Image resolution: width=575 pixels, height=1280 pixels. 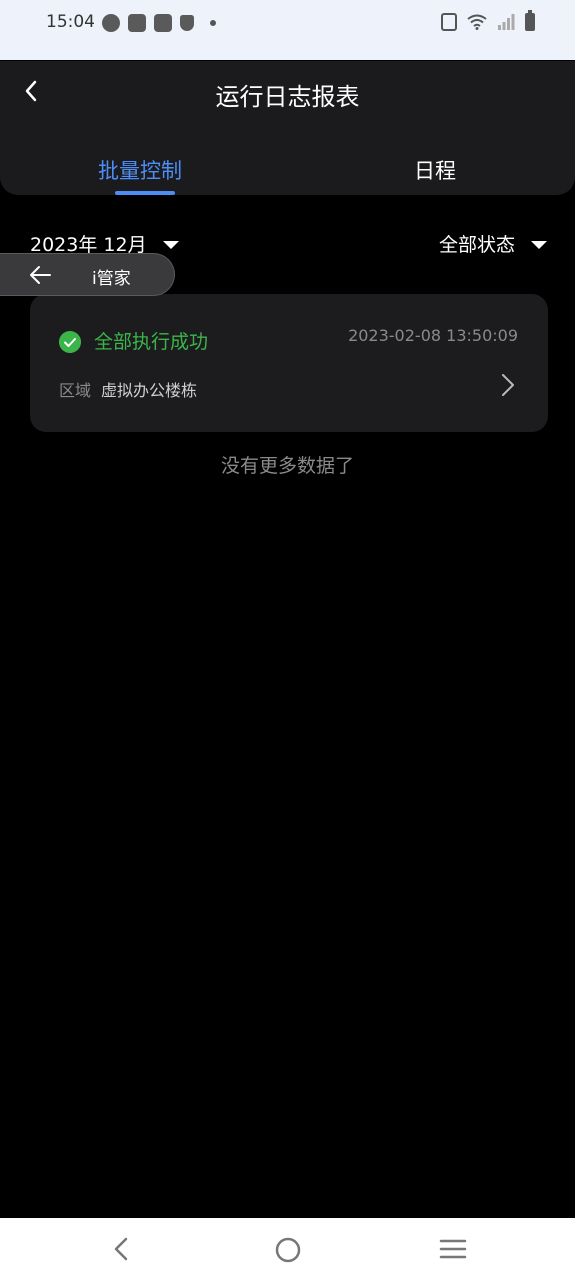 What do you see at coordinates (75, 390) in the screenshot?
I see `area-label: 区域` at bounding box center [75, 390].